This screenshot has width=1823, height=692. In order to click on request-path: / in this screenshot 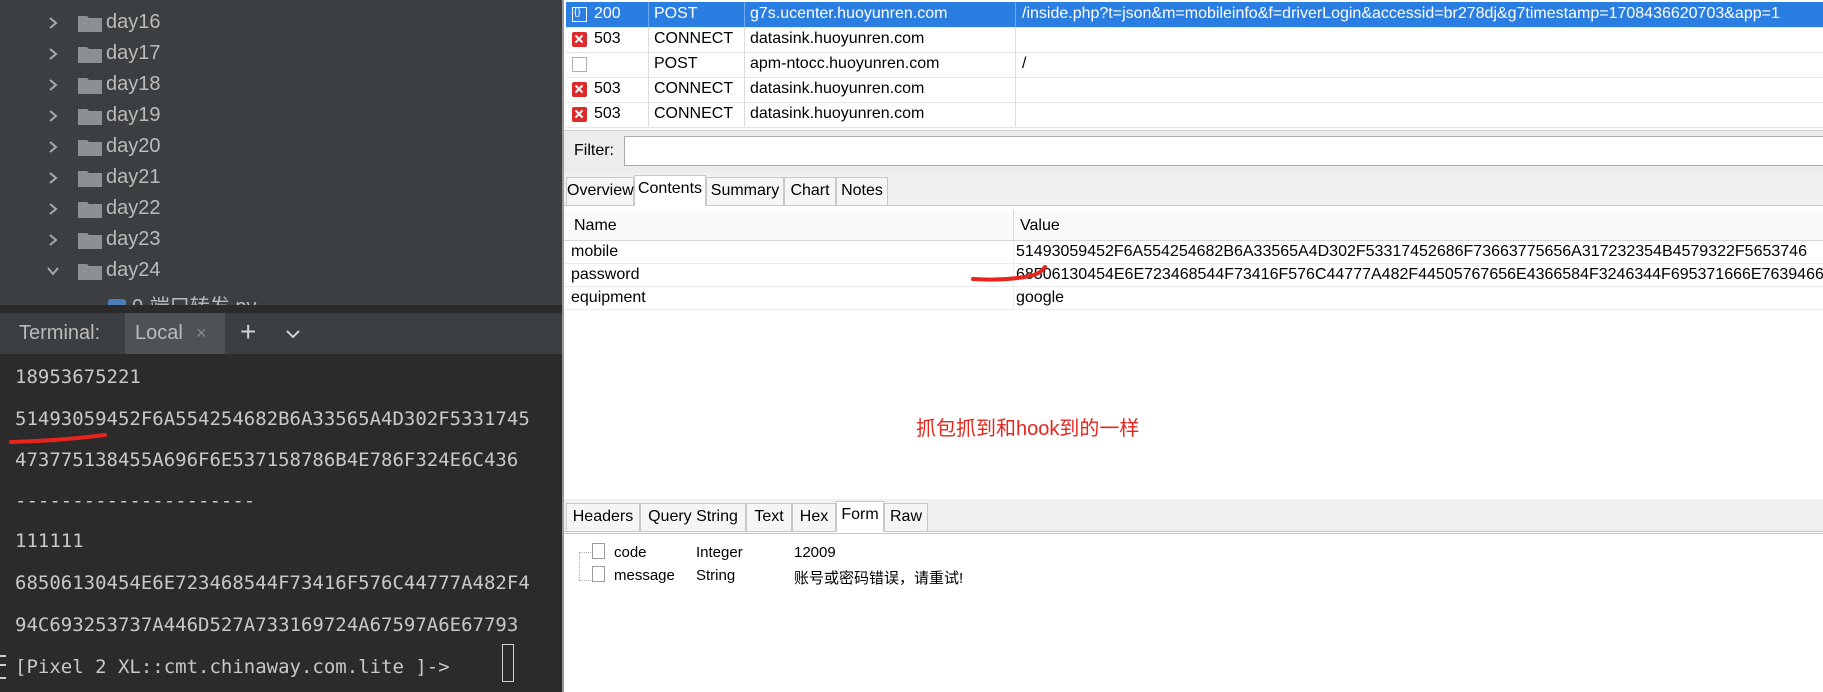, I will do `click(1024, 63)`.